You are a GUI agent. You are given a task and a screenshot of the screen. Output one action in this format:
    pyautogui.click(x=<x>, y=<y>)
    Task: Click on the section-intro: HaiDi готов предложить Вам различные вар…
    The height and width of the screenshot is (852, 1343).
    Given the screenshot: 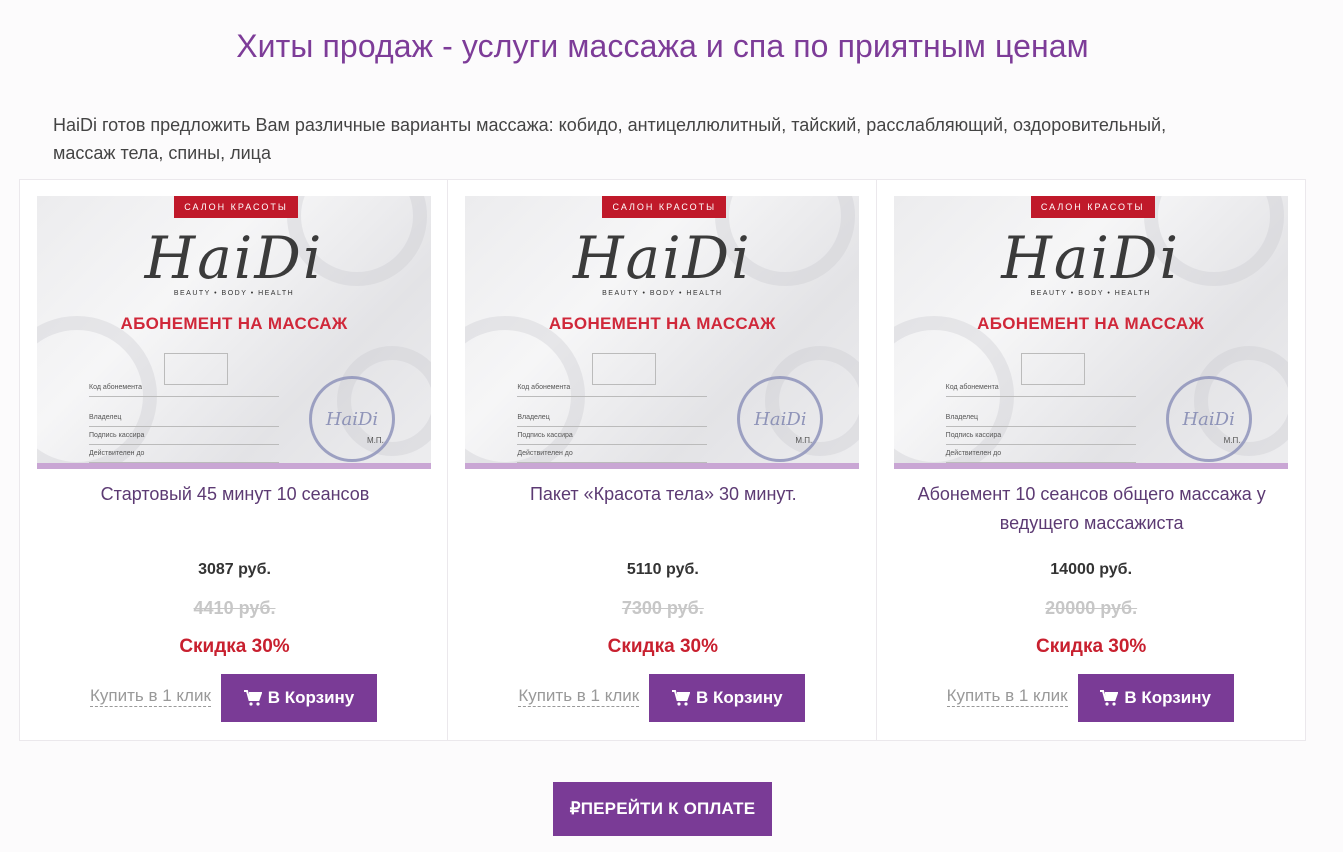 What is the action you would take?
    pyautogui.click(x=610, y=139)
    